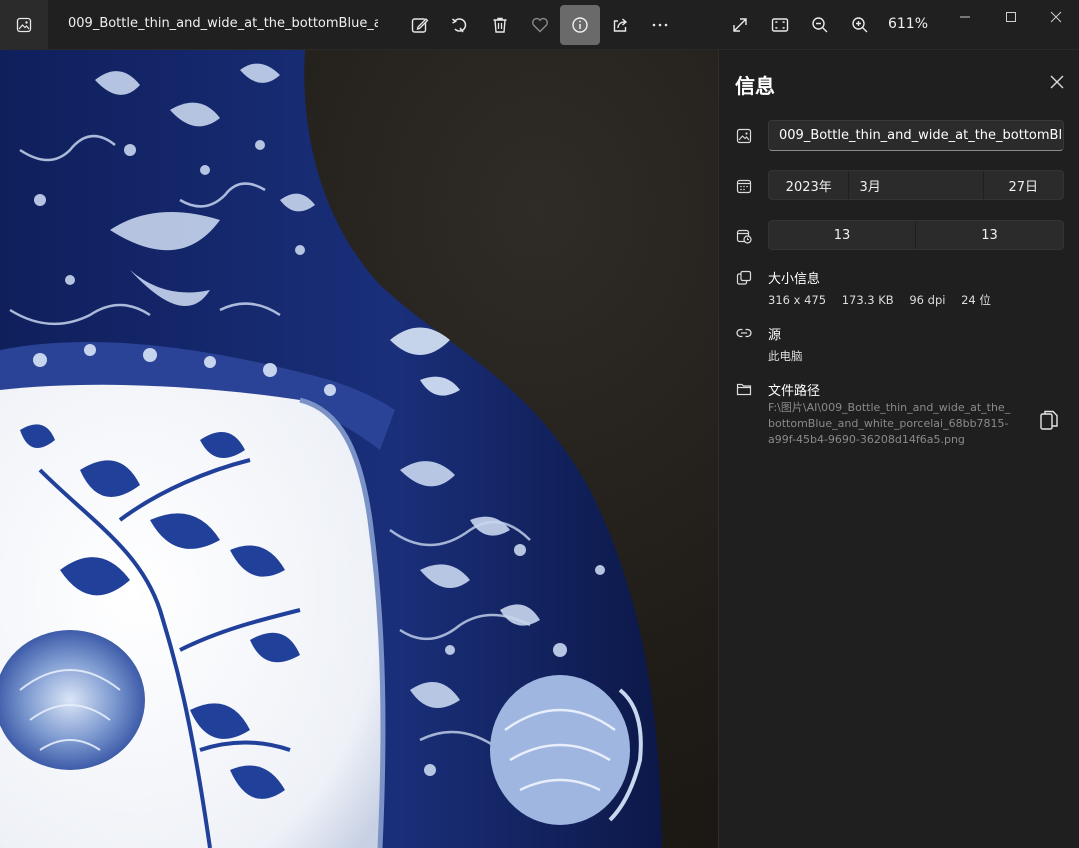 The height and width of the screenshot is (848, 1079). I want to click on date-picker: 2023年 3月 27日, so click(916, 185).